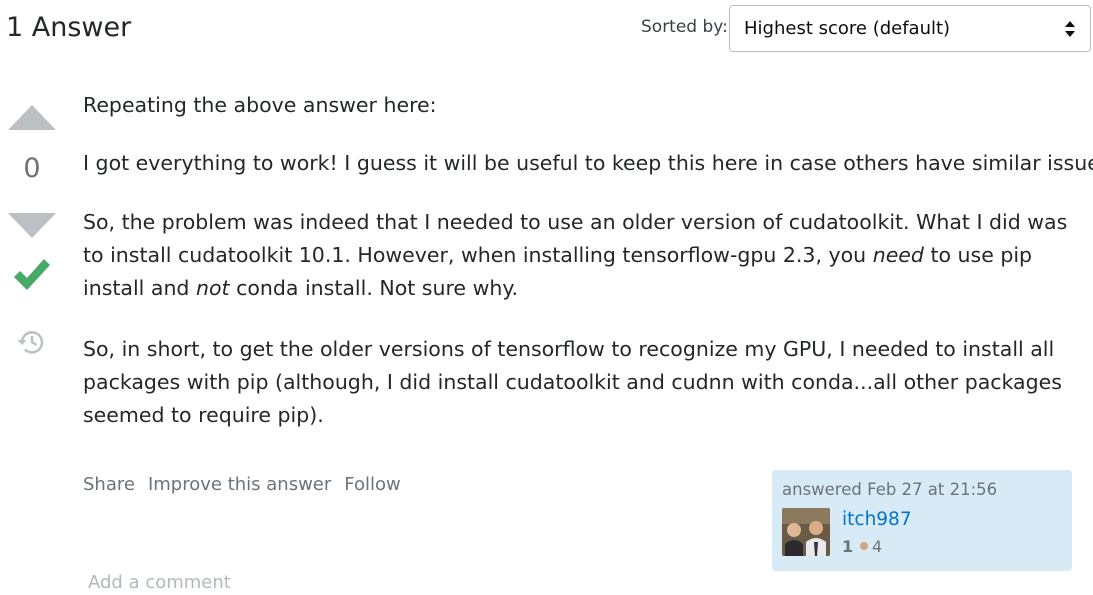 The height and width of the screenshot is (595, 1093). What do you see at coordinates (1070, 29) in the screenshot?
I see `sort-arrows-icon` at bounding box center [1070, 29].